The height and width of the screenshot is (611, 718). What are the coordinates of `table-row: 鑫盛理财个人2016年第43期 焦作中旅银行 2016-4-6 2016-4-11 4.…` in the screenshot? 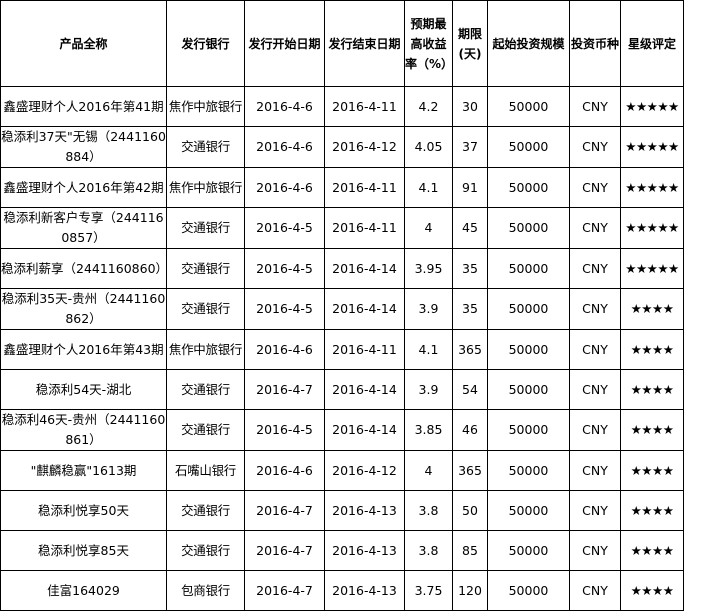 It's located at (342, 349).